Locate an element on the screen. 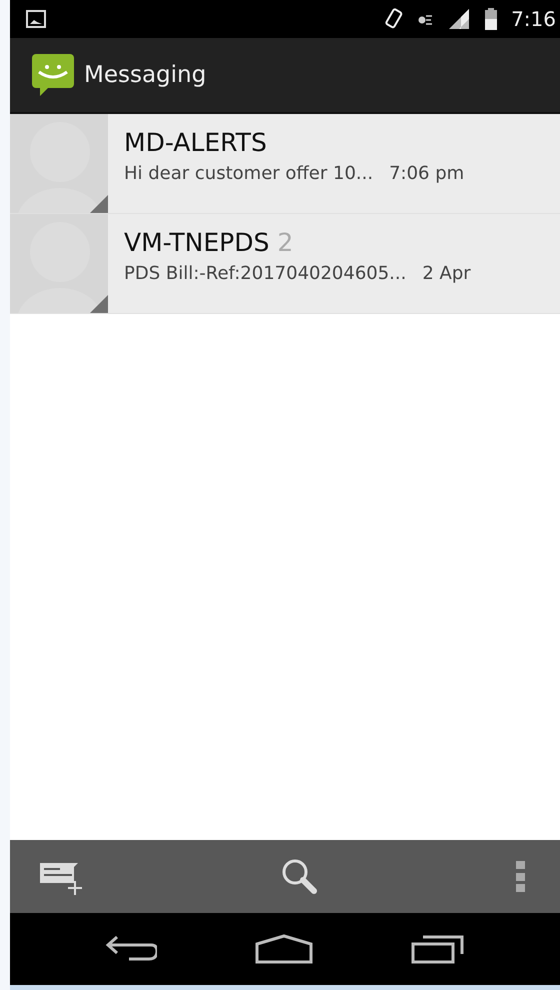 This screenshot has height=990, width=560. home-icon is located at coordinates (284, 949).